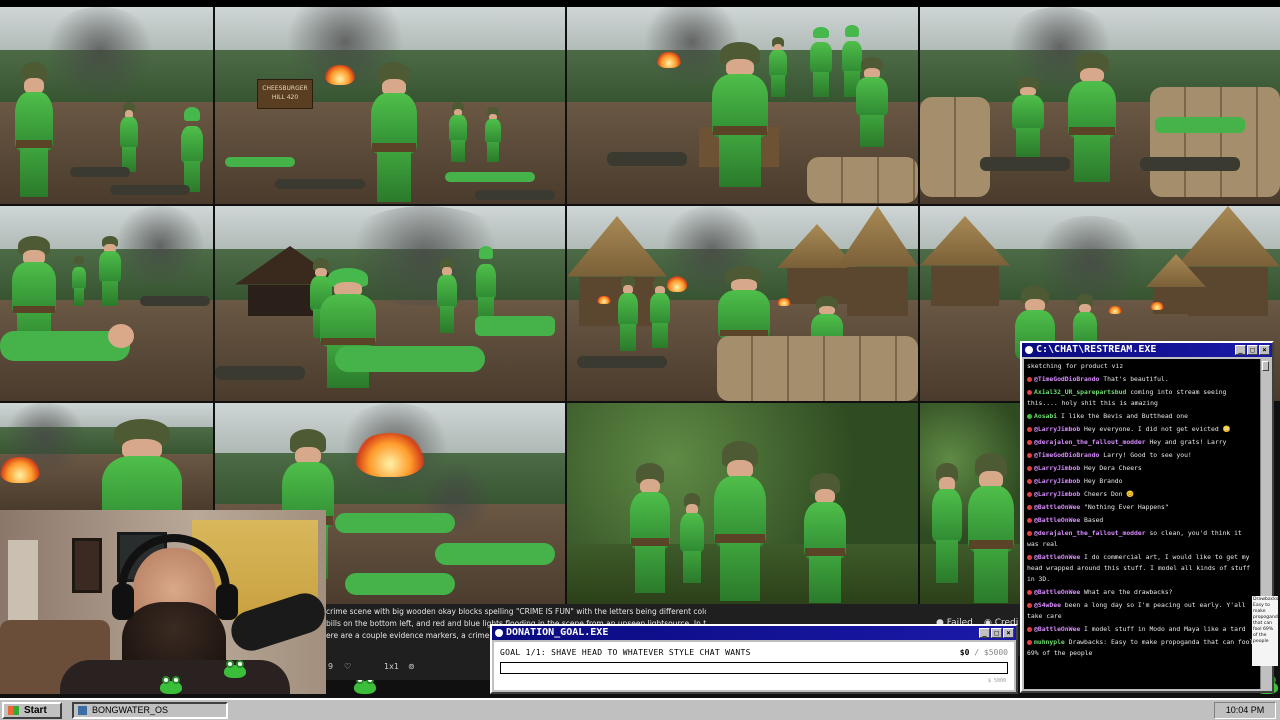 This screenshot has height=720, width=1280. What do you see at coordinates (1047, 605) in the screenshot?
I see `chat-username: @S4wDee` at bounding box center [1047, 605].